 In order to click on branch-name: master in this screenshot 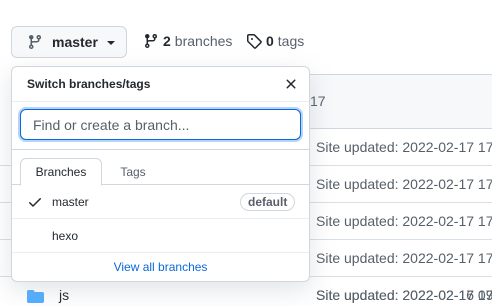, I will do `click(70, 202)`.